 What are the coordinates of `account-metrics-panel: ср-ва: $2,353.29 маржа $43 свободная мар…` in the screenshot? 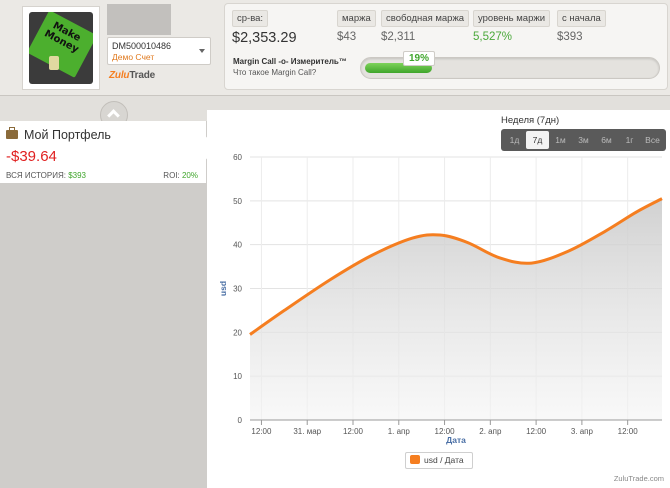 It's located at (446, 46).